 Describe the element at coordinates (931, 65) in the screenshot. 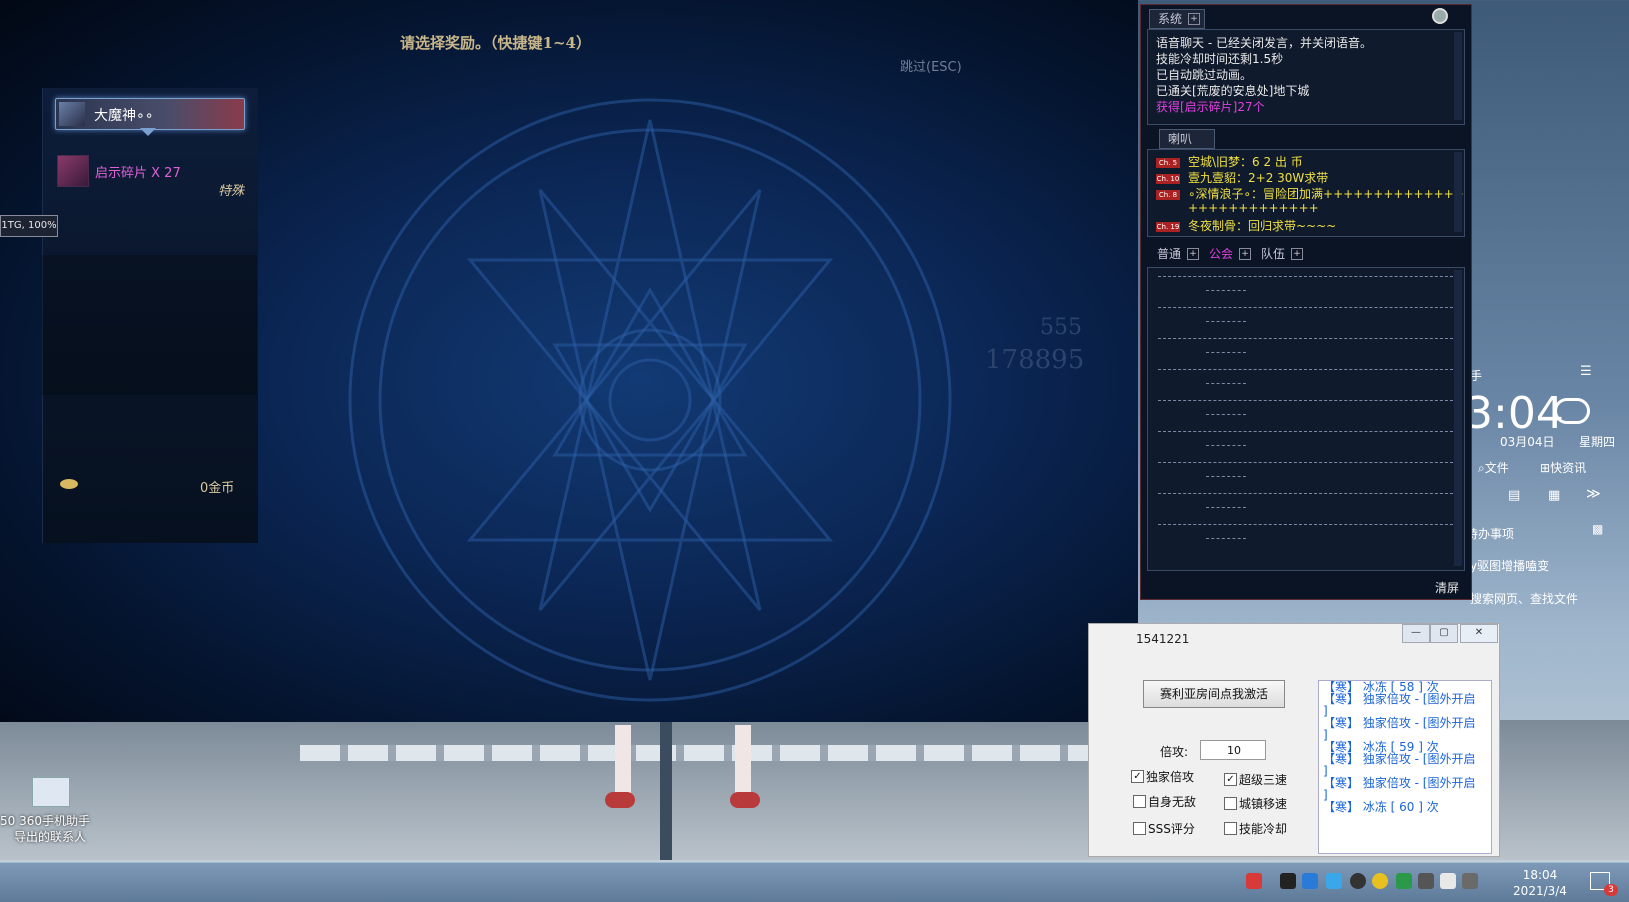

I see `skip-button: 跳过(ESC)` at that location.